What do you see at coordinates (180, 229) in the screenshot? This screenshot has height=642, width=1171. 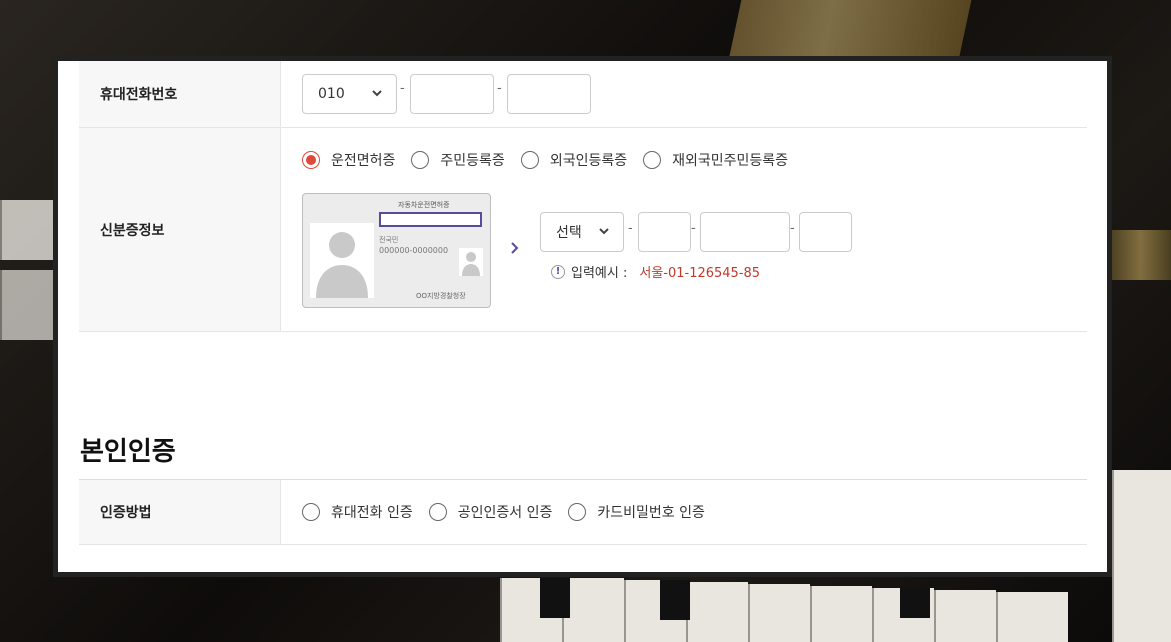 I see `id-info-label: 신분증정보` at bounding box center [180, 229].